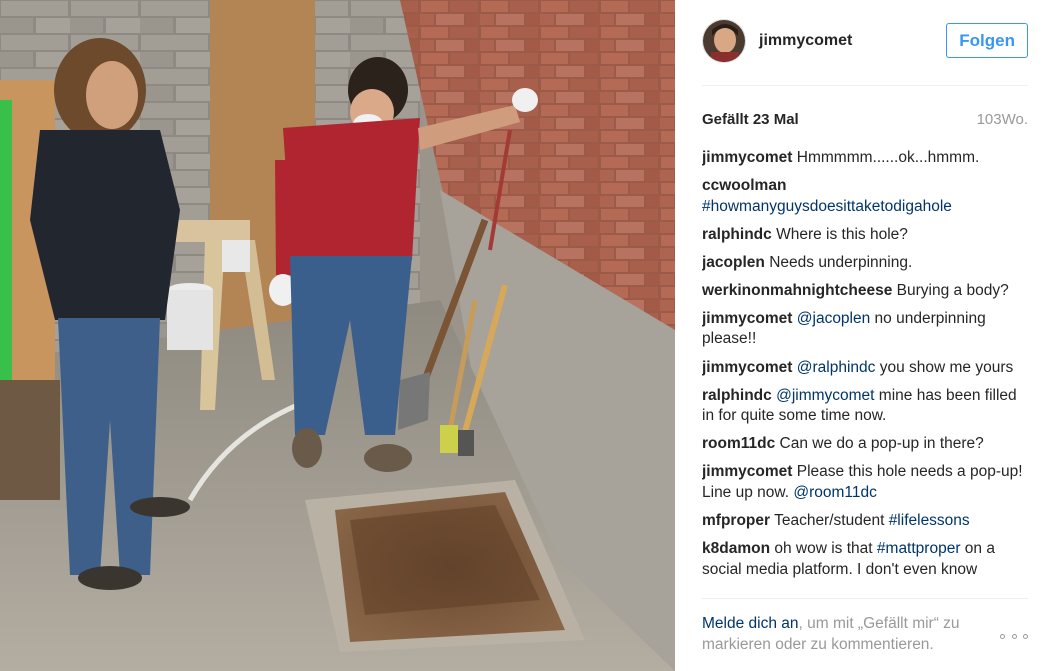 The height and width of the screenshot is (671, 1048). What do you see at coordinates (841, 262) in the screenshot?
I see `comment-text: Needs underpinning.` at bounding box center [841, 262].